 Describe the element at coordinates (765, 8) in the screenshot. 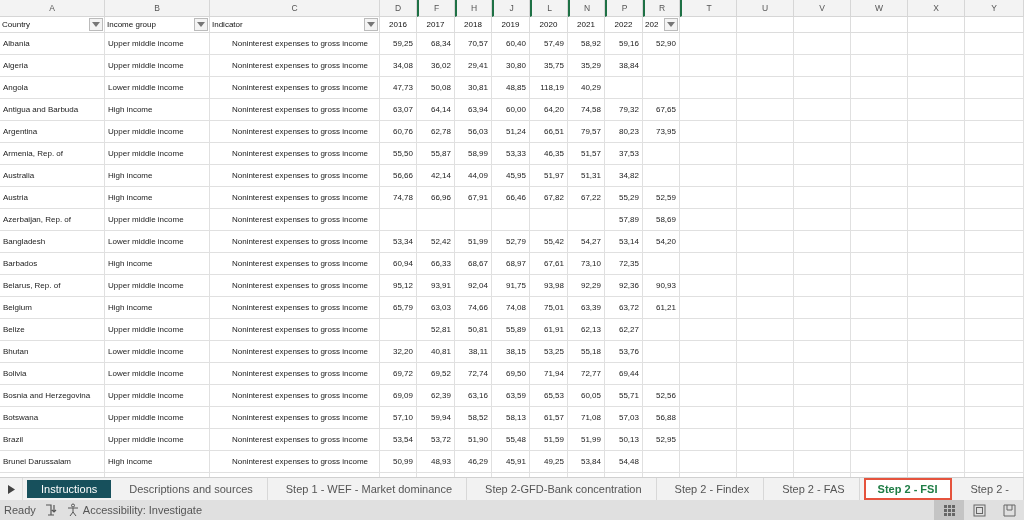

I see `column-header: U` at that location.